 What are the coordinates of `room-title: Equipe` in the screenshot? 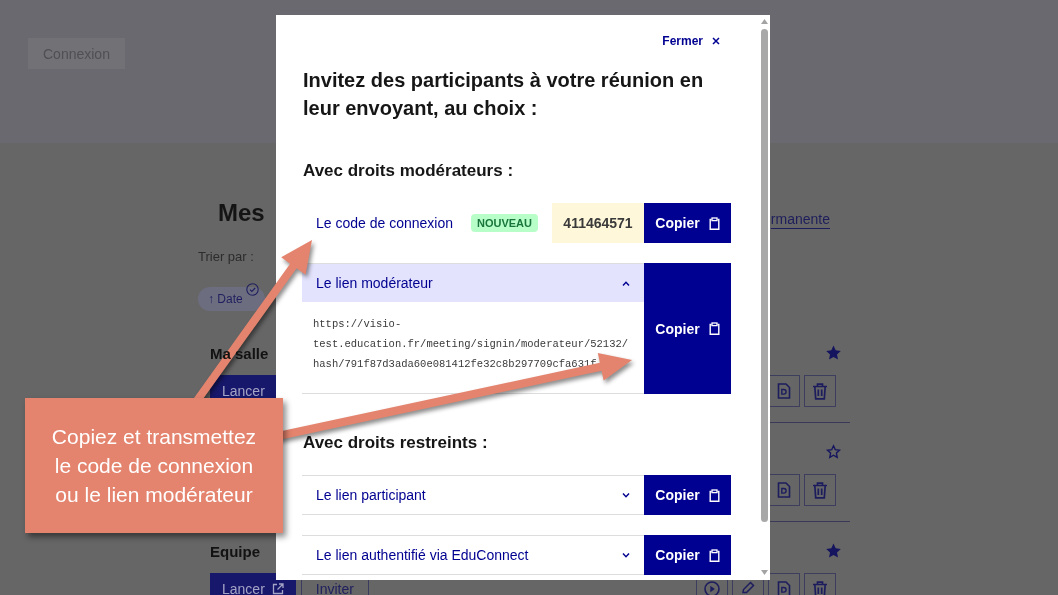 It's located at (235, 551).